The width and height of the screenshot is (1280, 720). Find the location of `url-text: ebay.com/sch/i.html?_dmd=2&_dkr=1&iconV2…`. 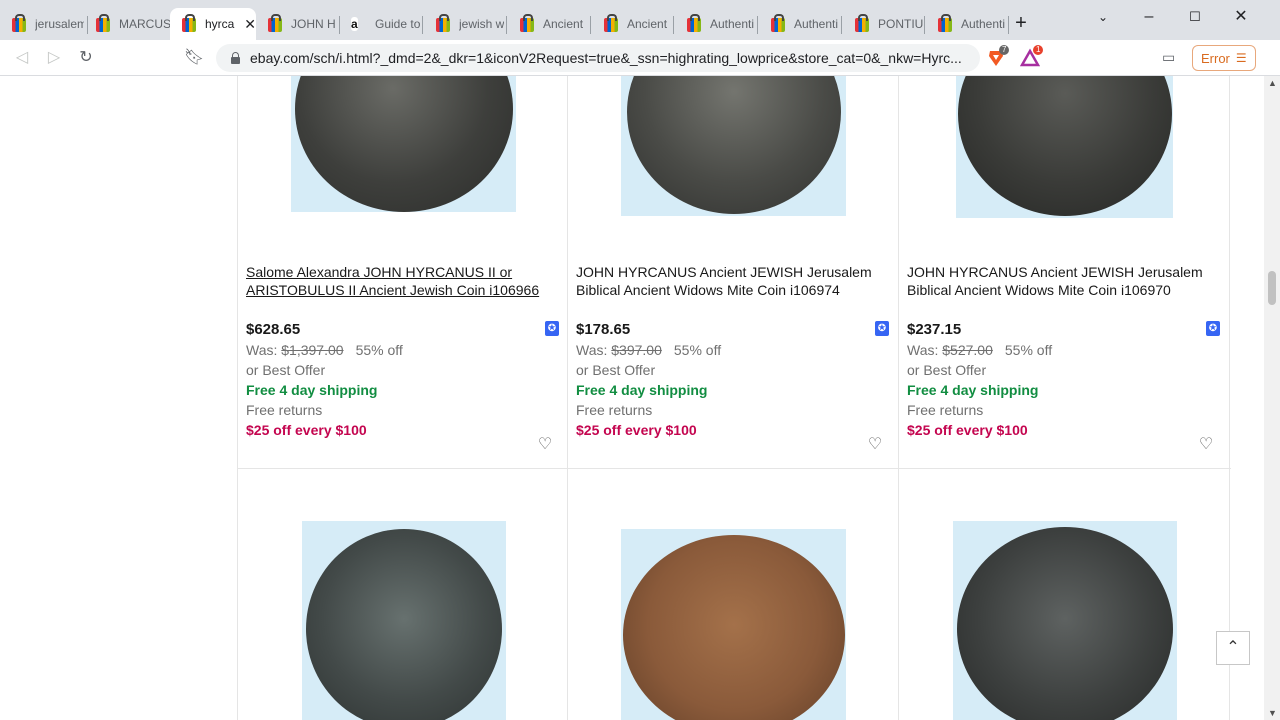

url-text: ebay.com/sch/i.html?_dmd=2&_dkr=1&iconV2… is located at coordinates (606, 58).